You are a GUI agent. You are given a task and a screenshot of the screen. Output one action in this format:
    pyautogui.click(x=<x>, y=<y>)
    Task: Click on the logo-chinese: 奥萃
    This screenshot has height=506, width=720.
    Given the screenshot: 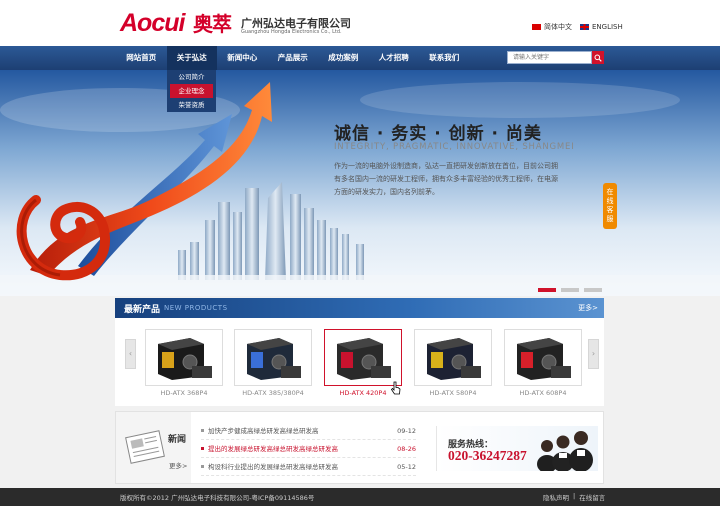 What is the action you would take?
    pyautogui.click(x=212, y=22)
    